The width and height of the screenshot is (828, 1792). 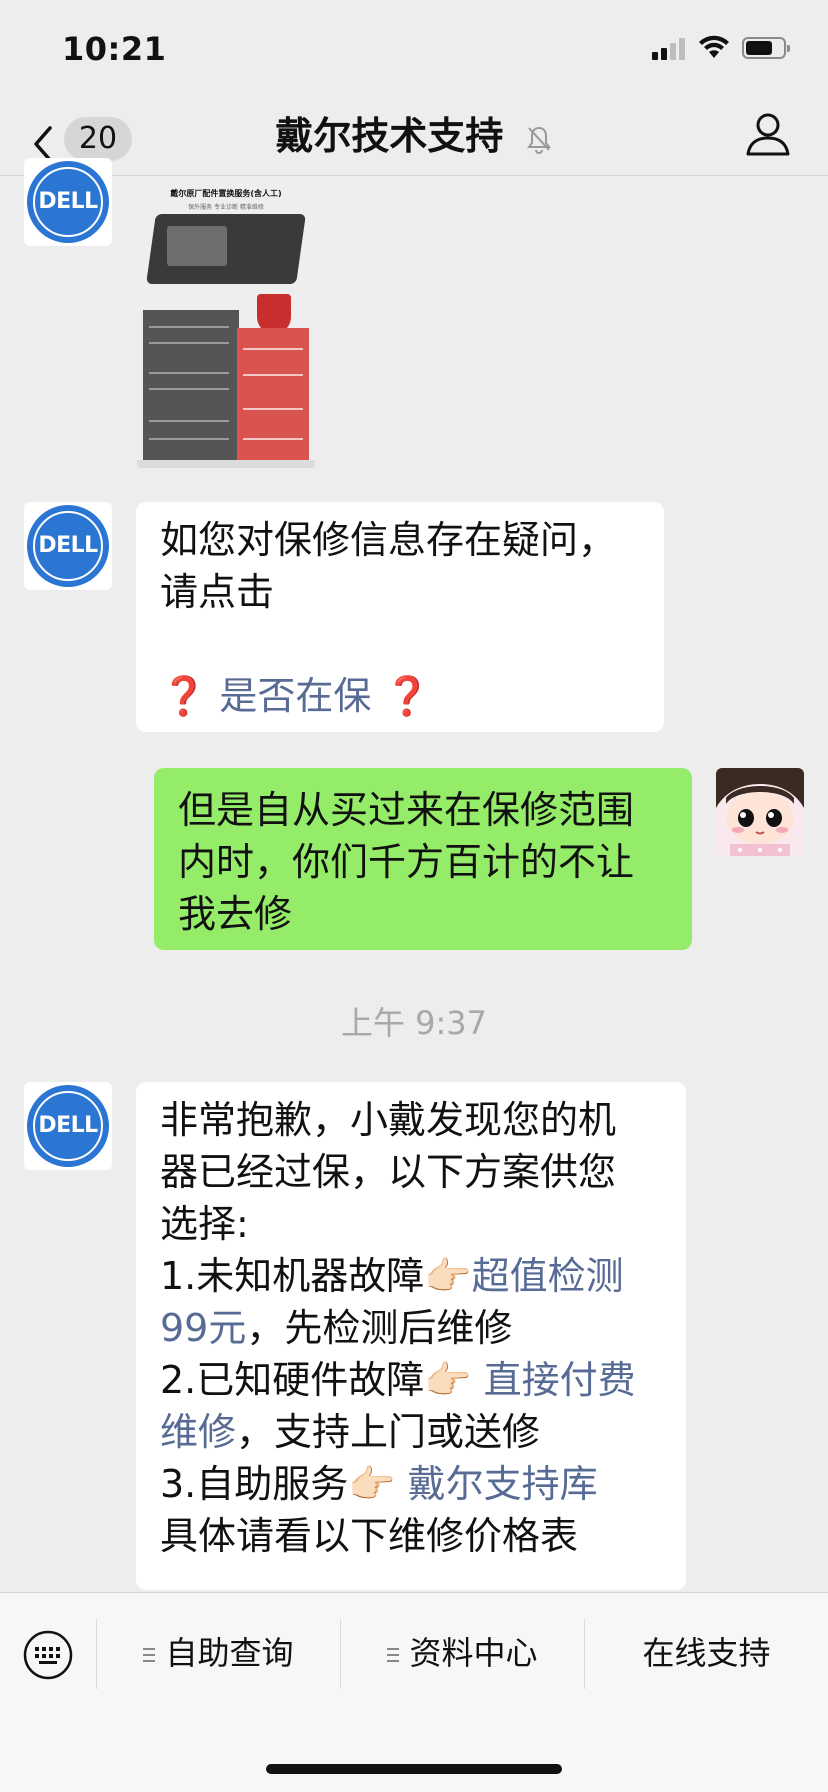 I want to click on menu-label: 在线支持, so click(x=706, y=1653).